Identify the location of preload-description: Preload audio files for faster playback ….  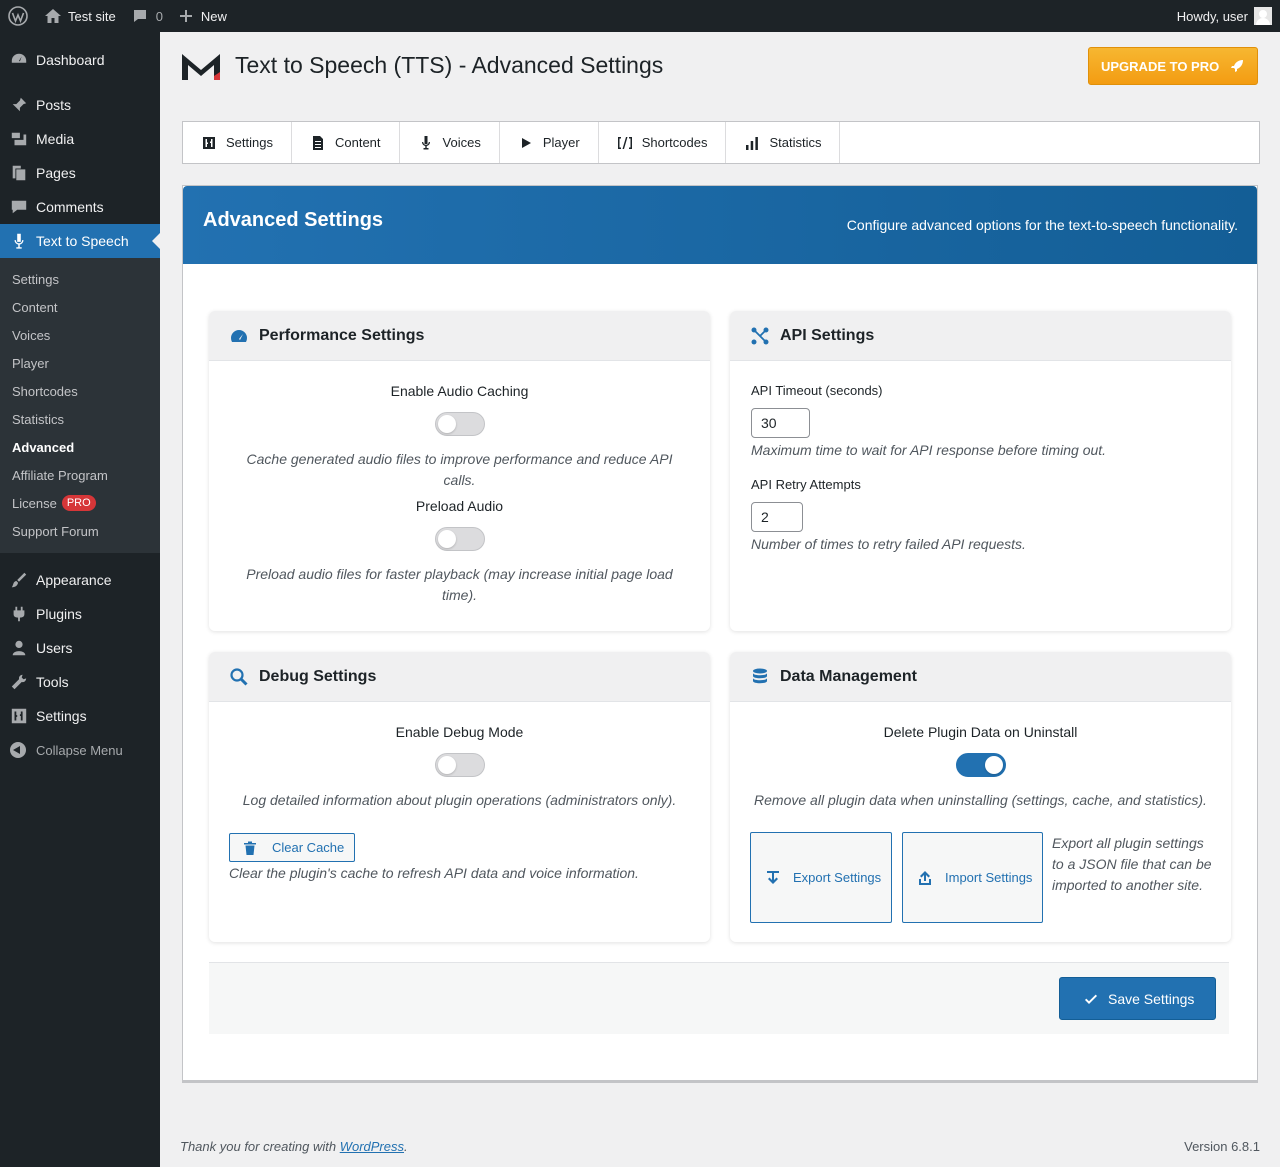
(459, 584).